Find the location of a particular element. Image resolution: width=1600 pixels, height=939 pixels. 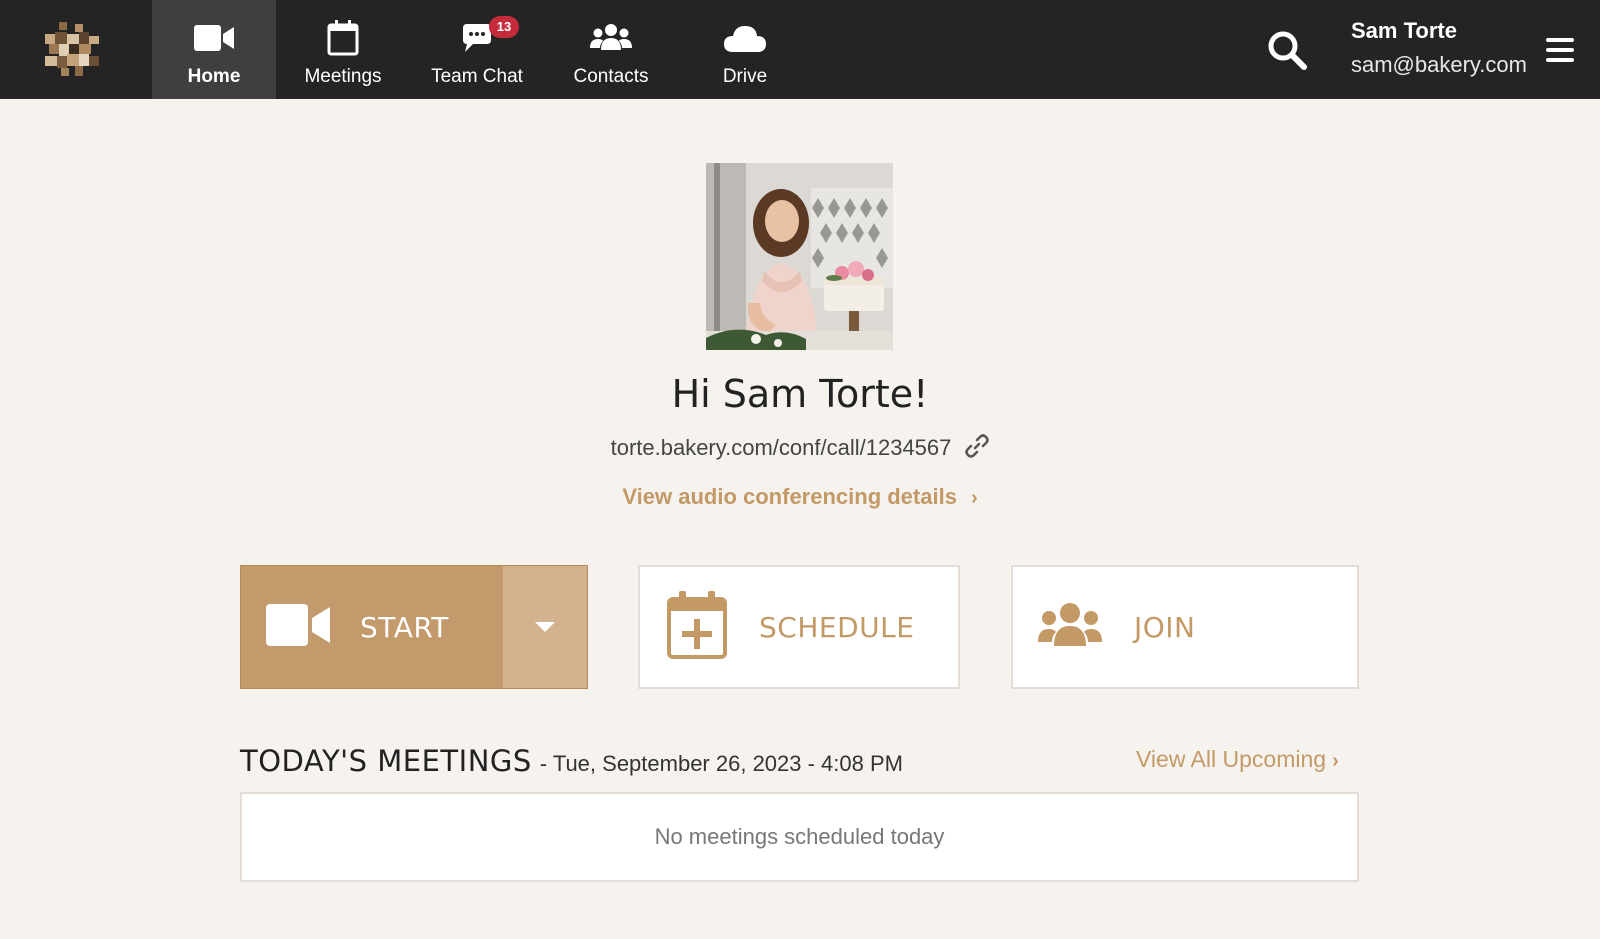

audio-details-label: View audio conferencing details is located at coordinates (789, 496).